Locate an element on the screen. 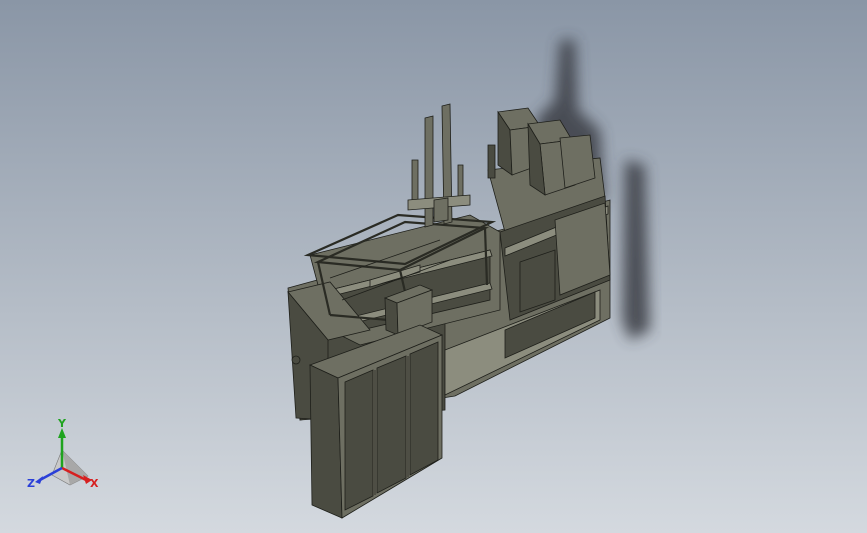  z-axis-label: Z is located at coordinates (31, 483).